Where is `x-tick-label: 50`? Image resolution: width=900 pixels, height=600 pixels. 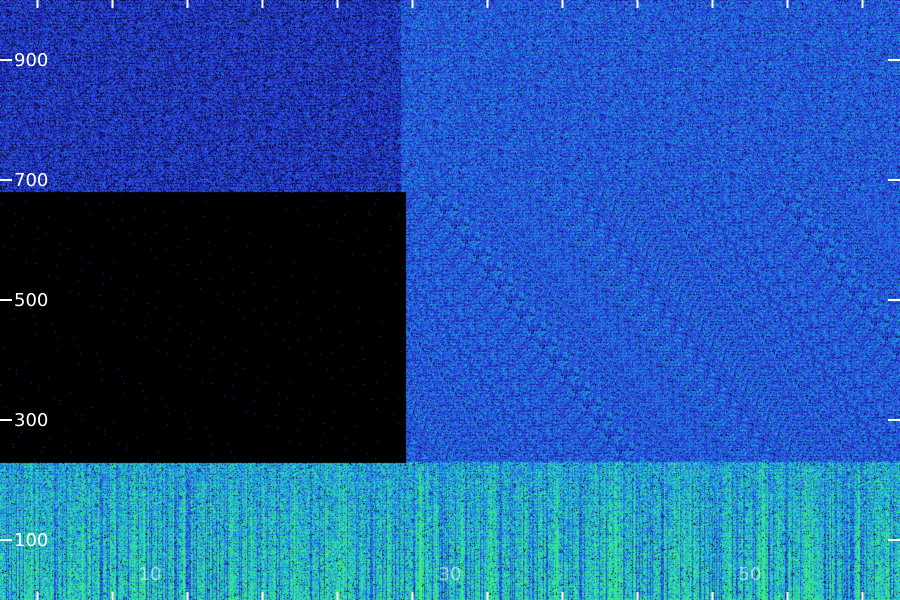
x-tick-label: 50 is located at coordinates (750, 574).